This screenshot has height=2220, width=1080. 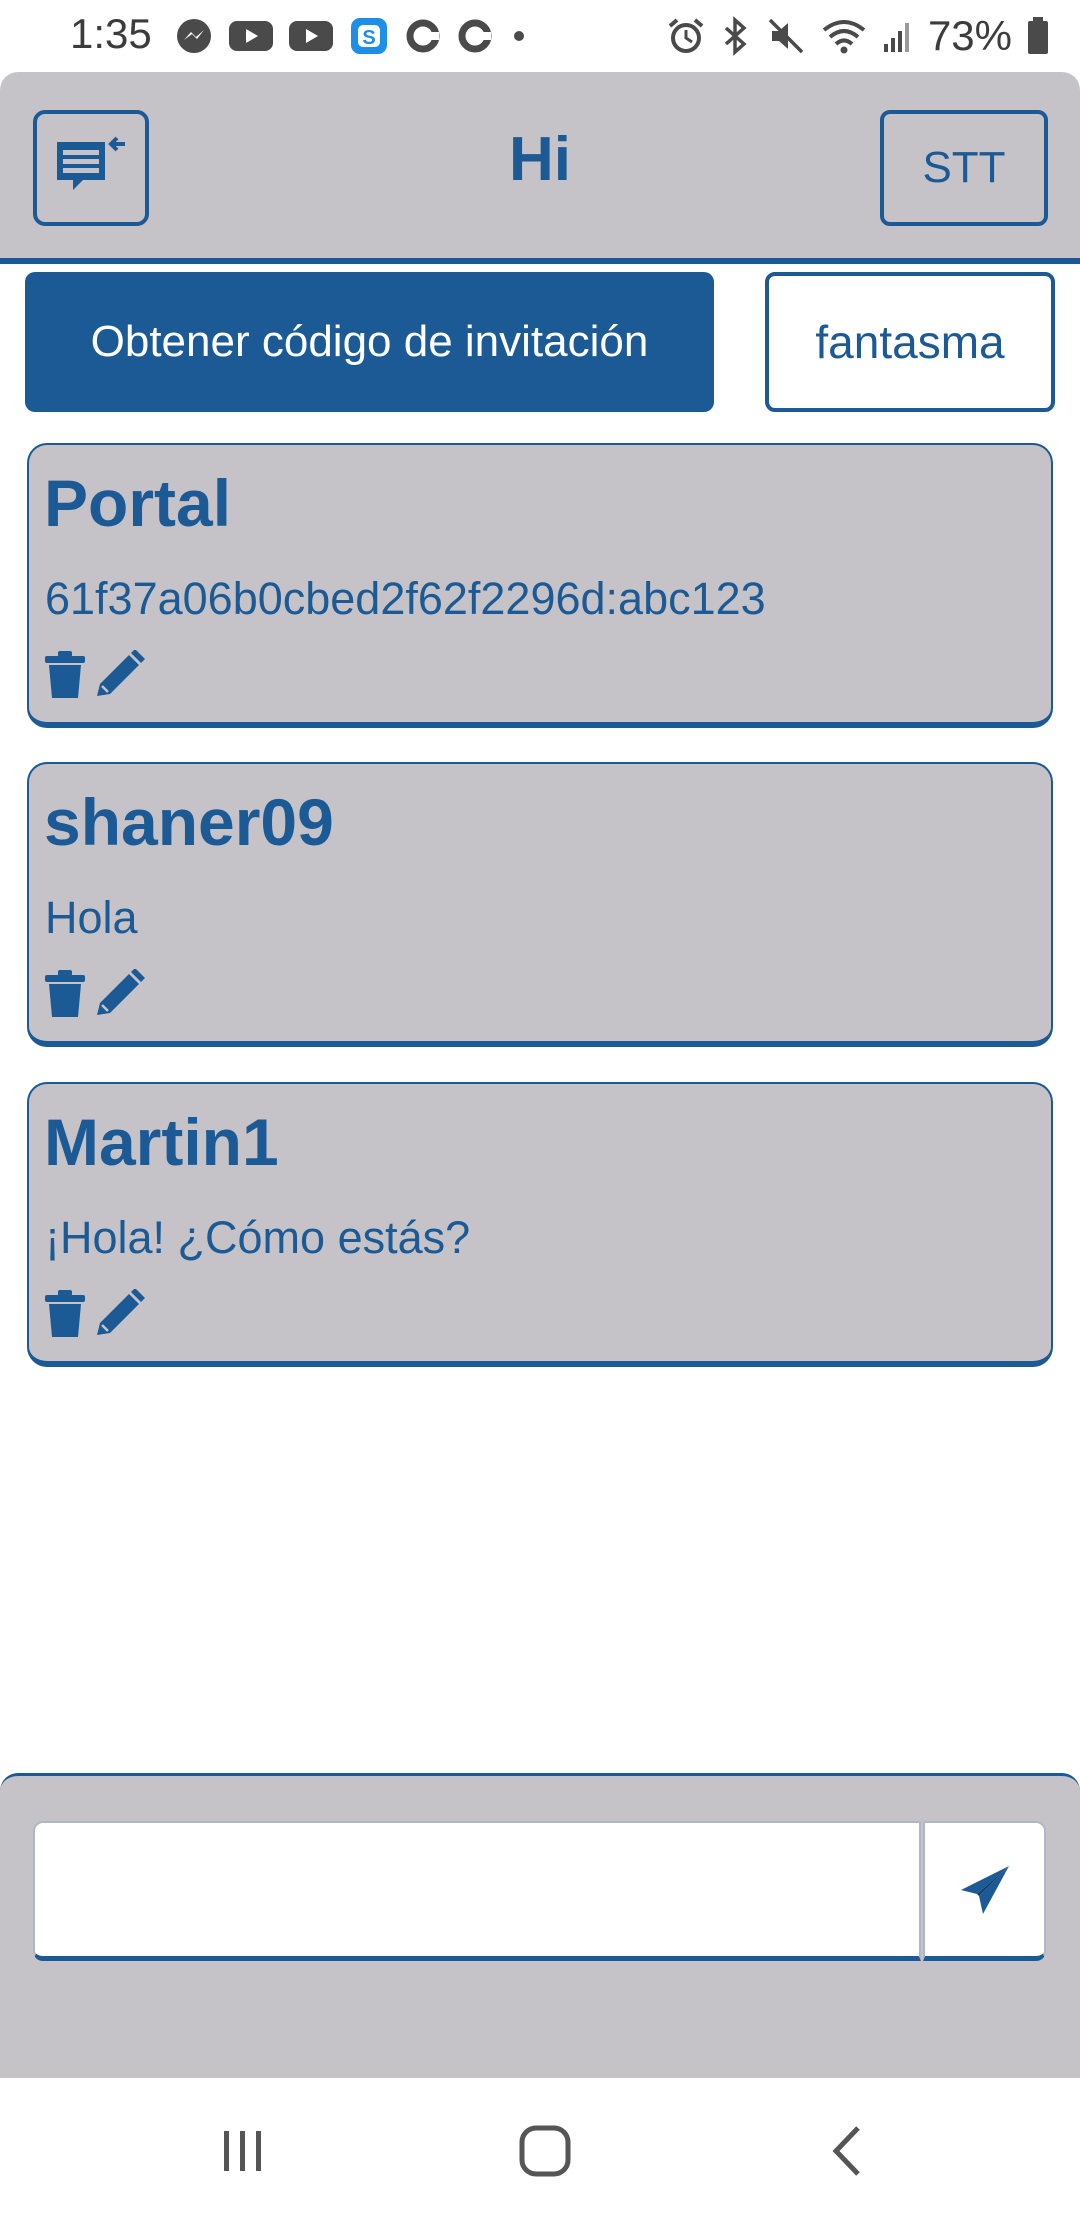 I want to click on back-icon, so click(x=846, y=2151).